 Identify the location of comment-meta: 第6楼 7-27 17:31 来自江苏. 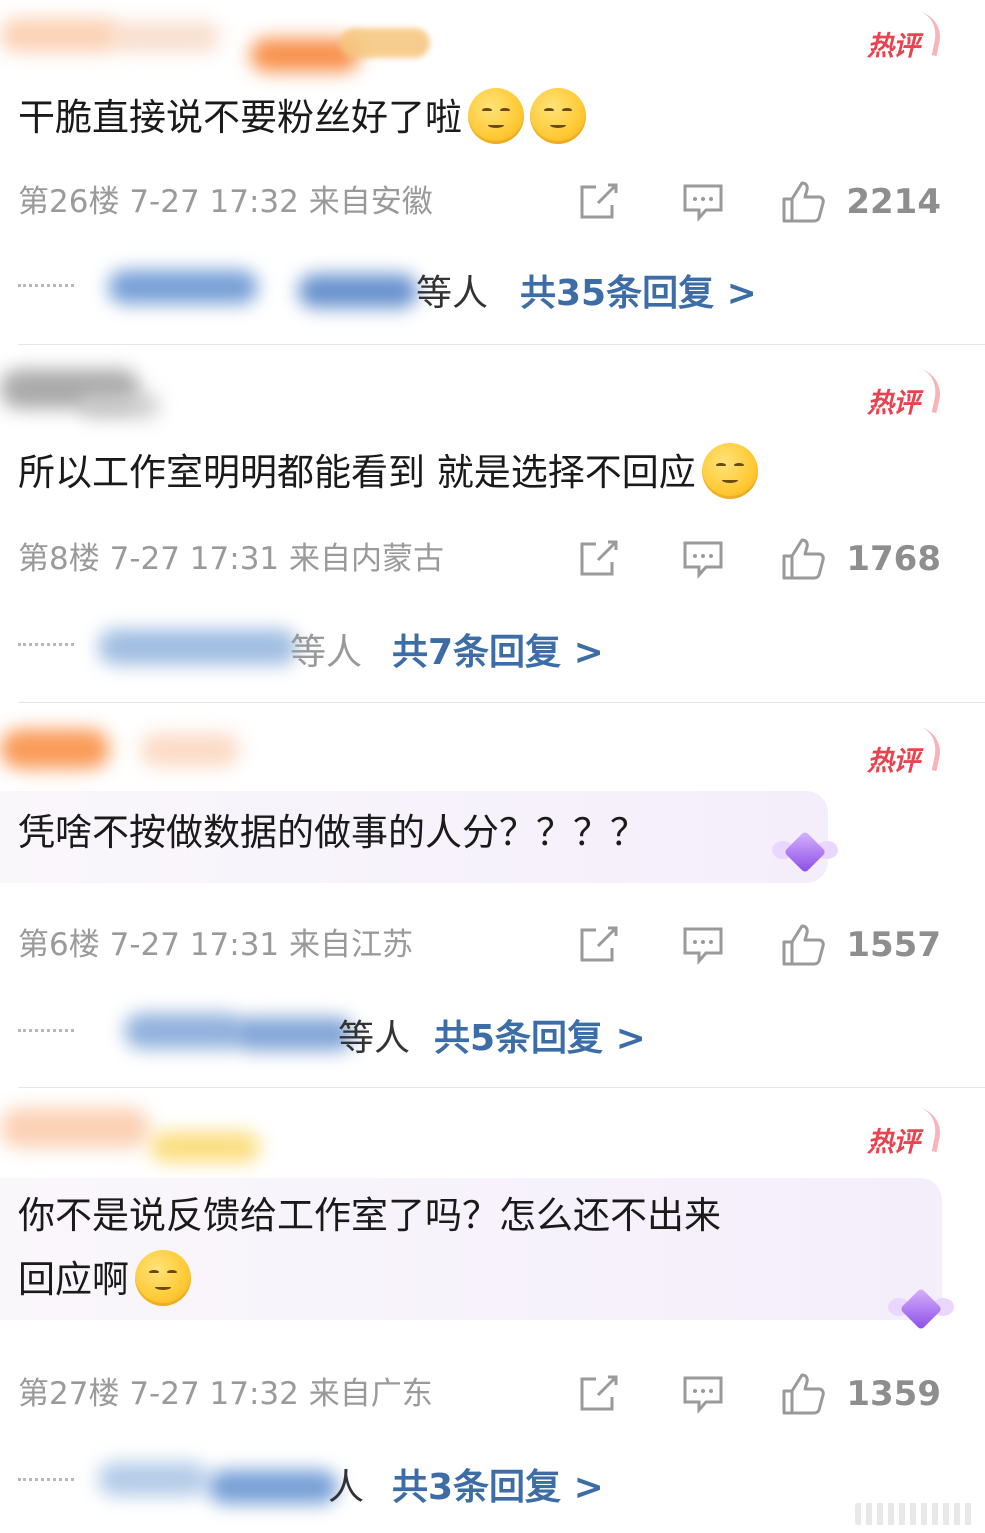
(215, 945).